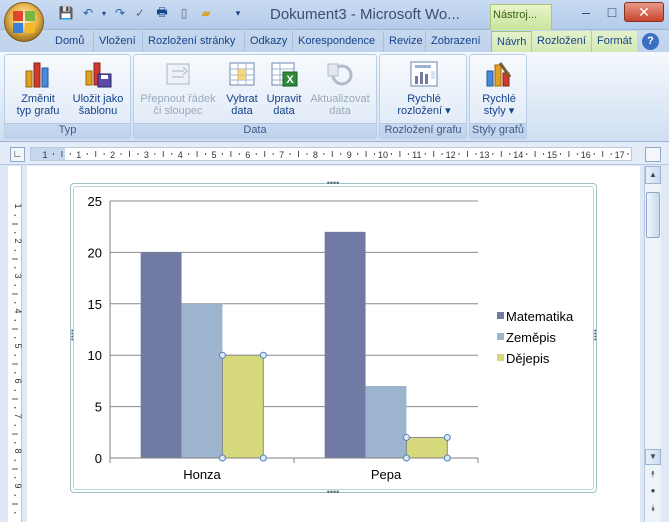  I want to click on x-tick-label: Pepa, so click(386, 474).